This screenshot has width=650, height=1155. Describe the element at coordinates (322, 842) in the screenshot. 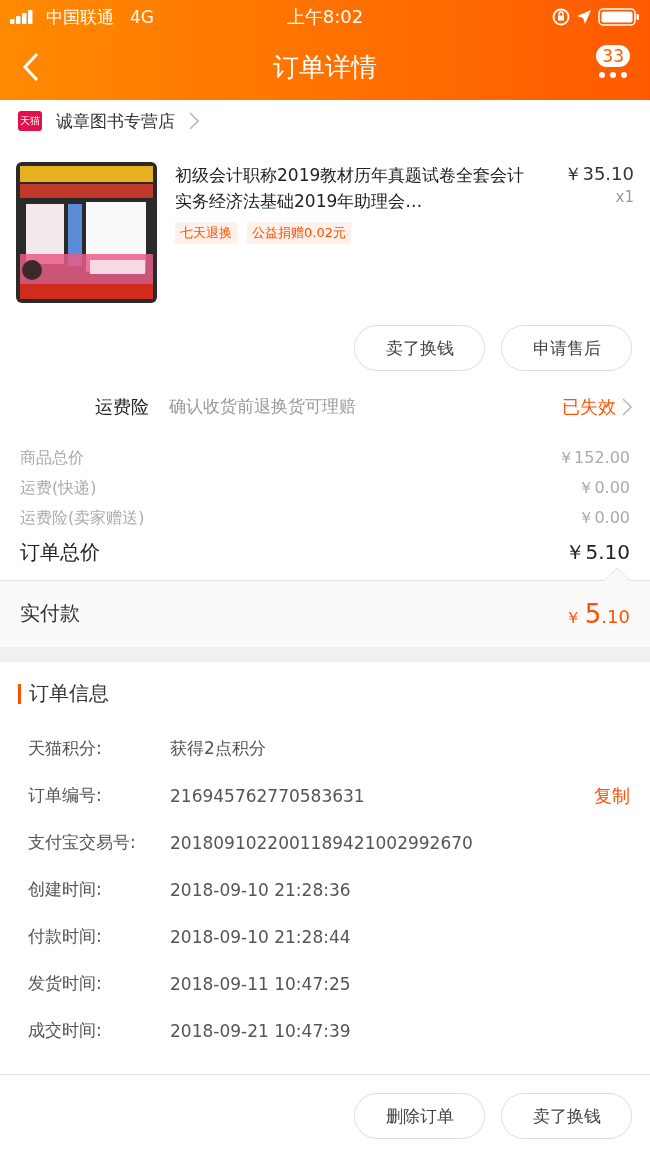

I see `info-value: 2018091022001189421002992670` at that location.